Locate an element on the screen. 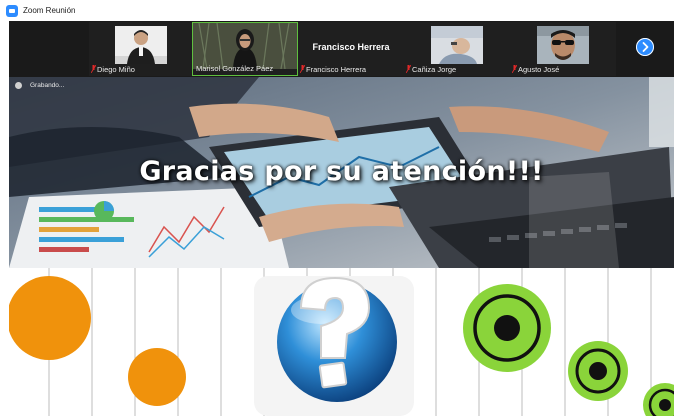  participant-tile-agusto: Agusto José is located at coordinates (563, 49).